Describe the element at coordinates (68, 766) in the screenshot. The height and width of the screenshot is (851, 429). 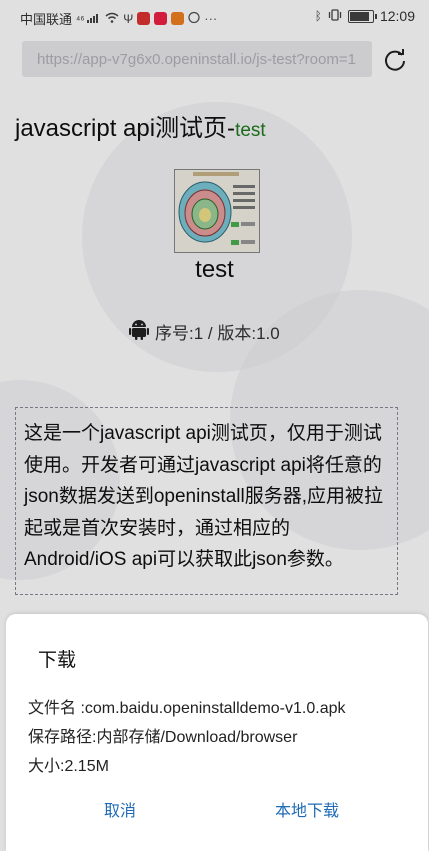
I see `file-size: 大小:2.15M` at that location.